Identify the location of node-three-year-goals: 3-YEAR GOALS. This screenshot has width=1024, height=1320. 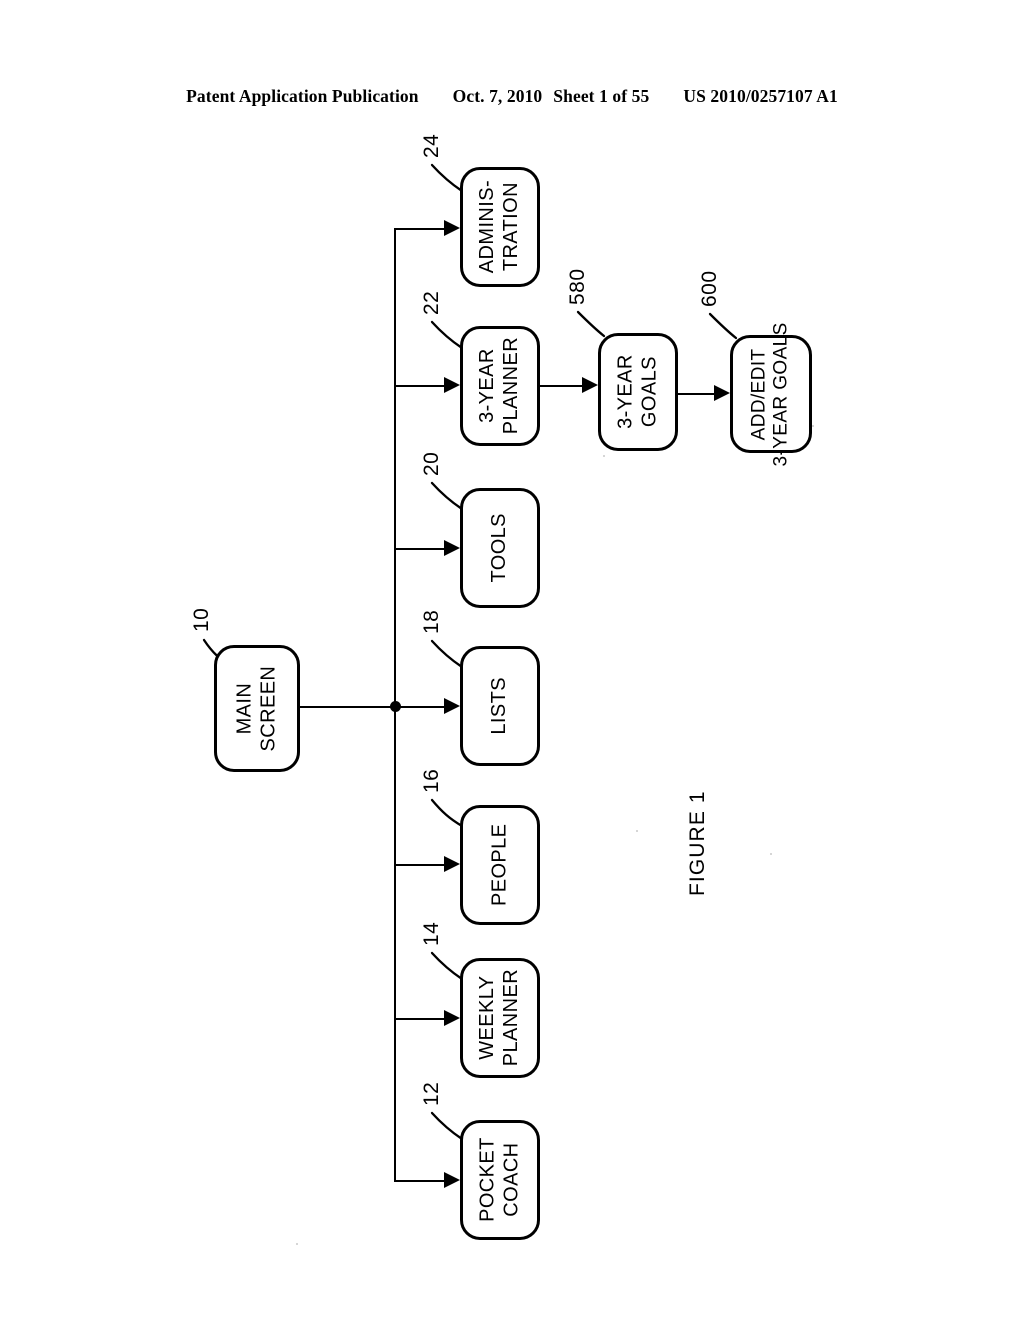
(638, 392).